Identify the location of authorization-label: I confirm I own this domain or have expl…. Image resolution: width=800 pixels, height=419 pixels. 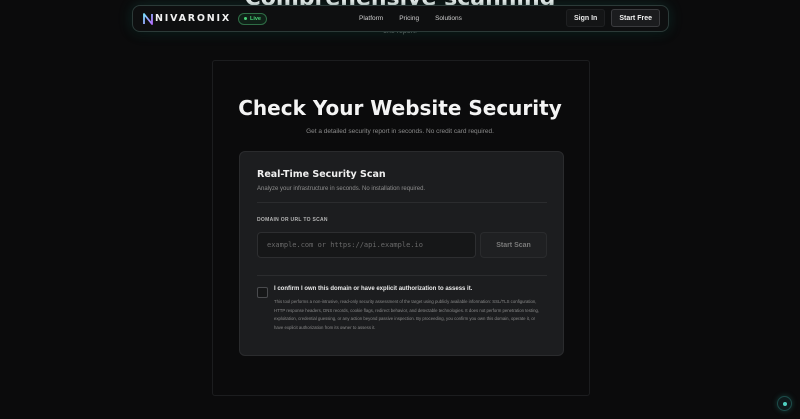
(373, 289).